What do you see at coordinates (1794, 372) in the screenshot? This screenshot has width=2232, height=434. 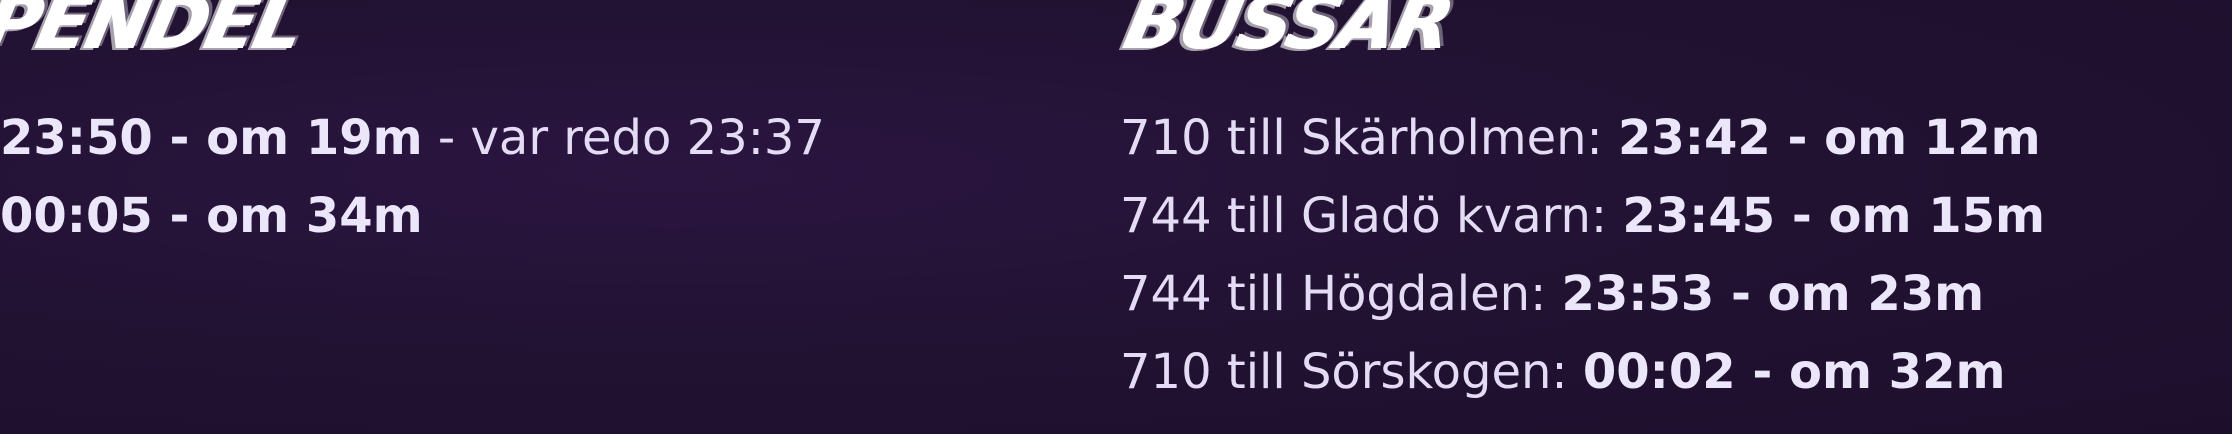 I see `departure-time: 00:02 - om 32m` at bounding box center [1794, 372].